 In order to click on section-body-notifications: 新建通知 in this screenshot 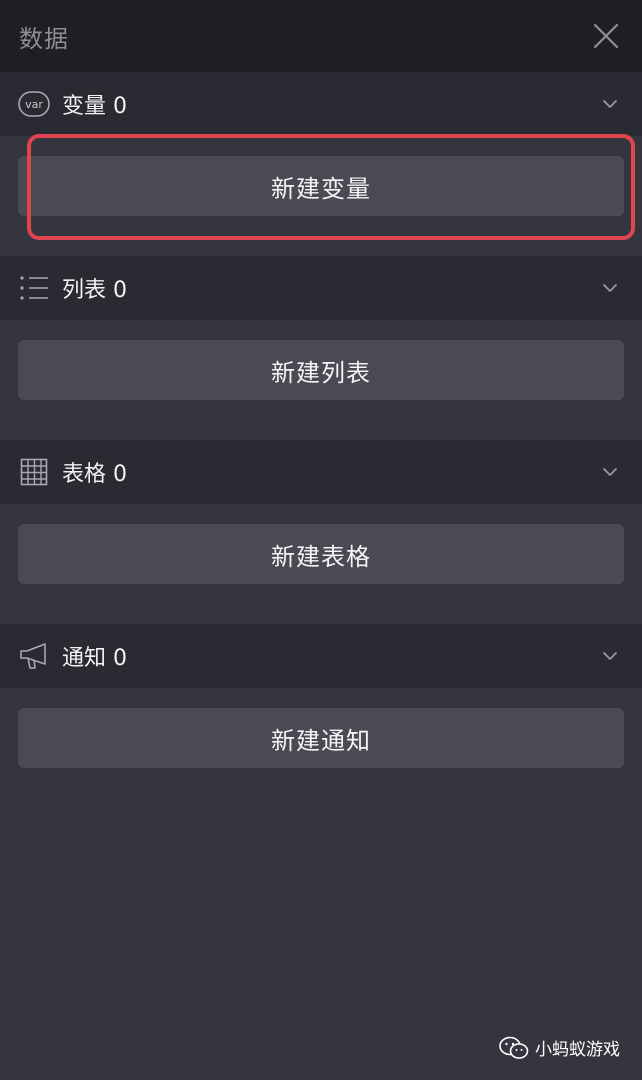, I will do `click(321, 728)`.